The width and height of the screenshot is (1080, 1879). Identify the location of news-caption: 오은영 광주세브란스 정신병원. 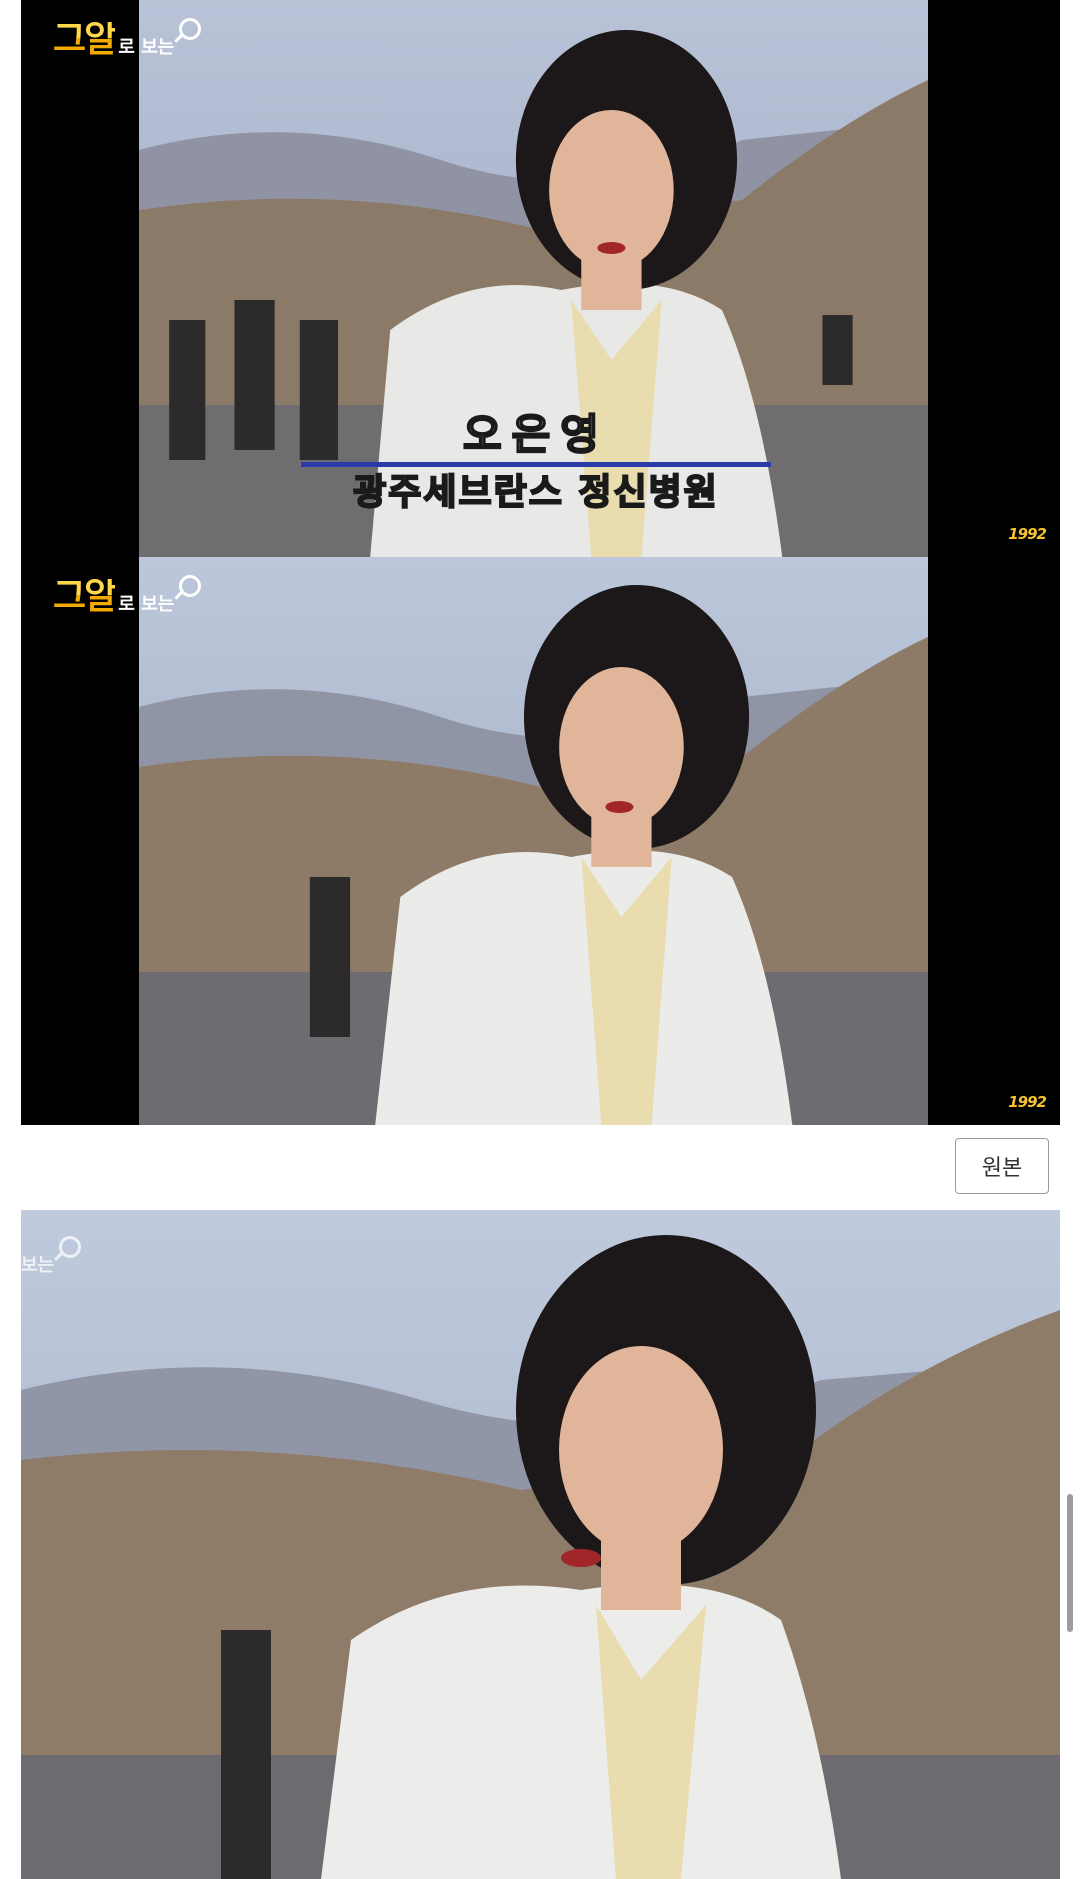
(536, 462).